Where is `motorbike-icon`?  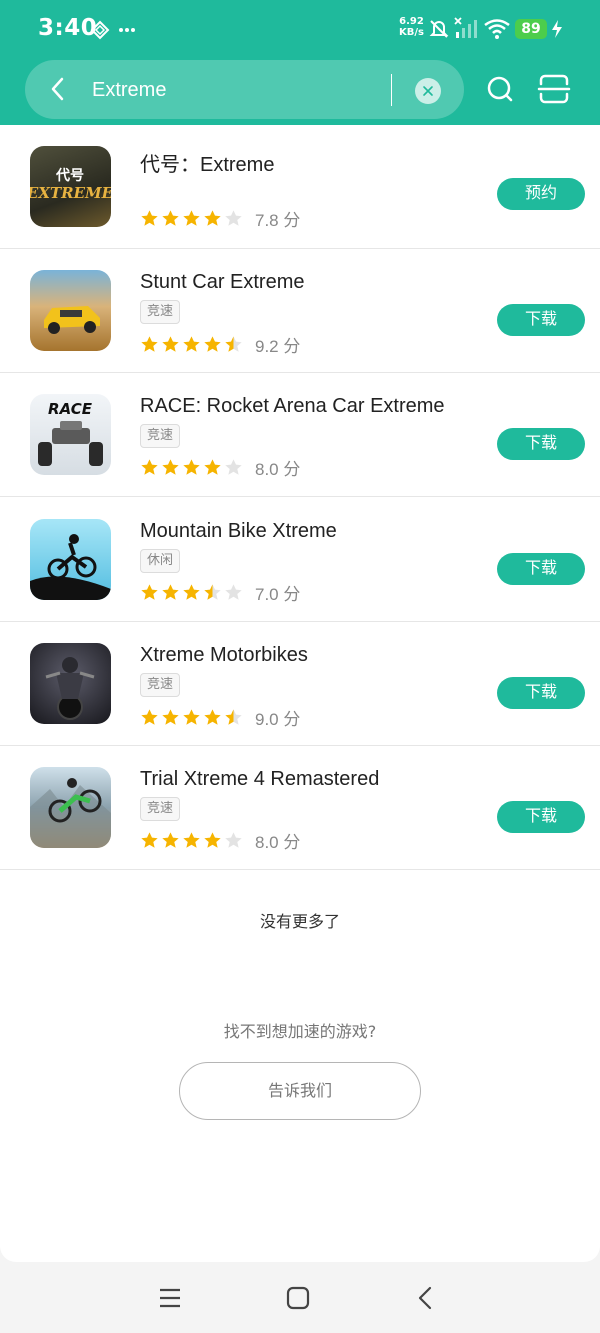
motorbike-icon is located at coordinates (70, 688).